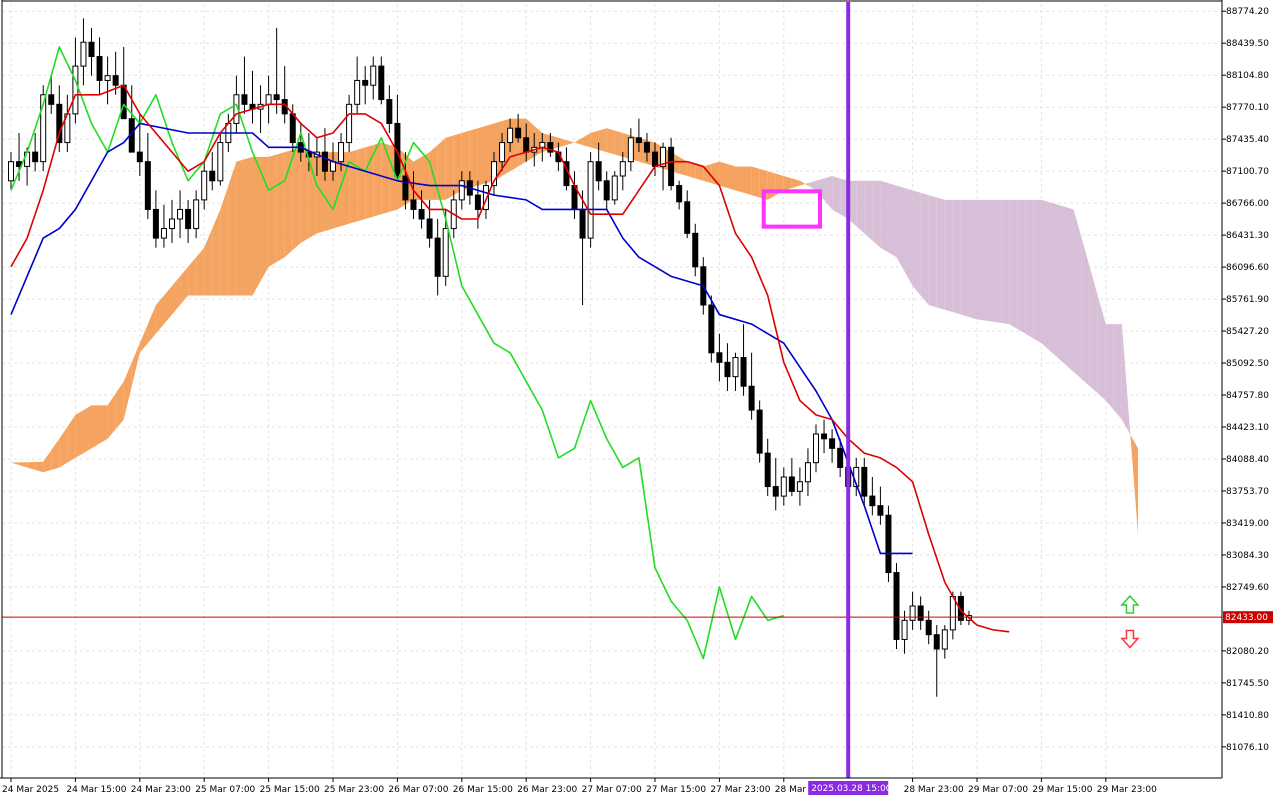 The width and height of the screenshot is (1280, 800). I want to click on vertical-marker-label: 2025.03.28 15:00, so click(850, 788).